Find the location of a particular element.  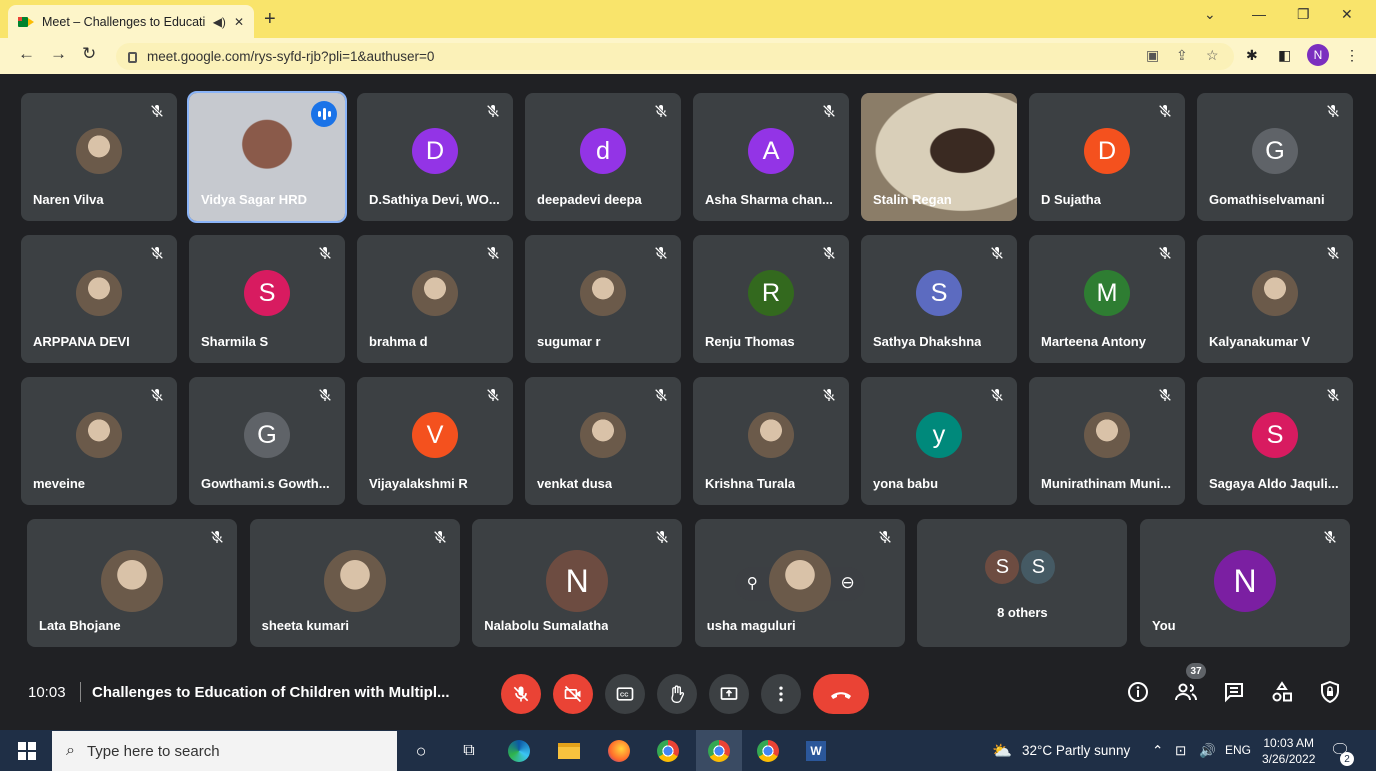

participant-tile: G Gomathiselvamani is located at coordinates (1275, 157).